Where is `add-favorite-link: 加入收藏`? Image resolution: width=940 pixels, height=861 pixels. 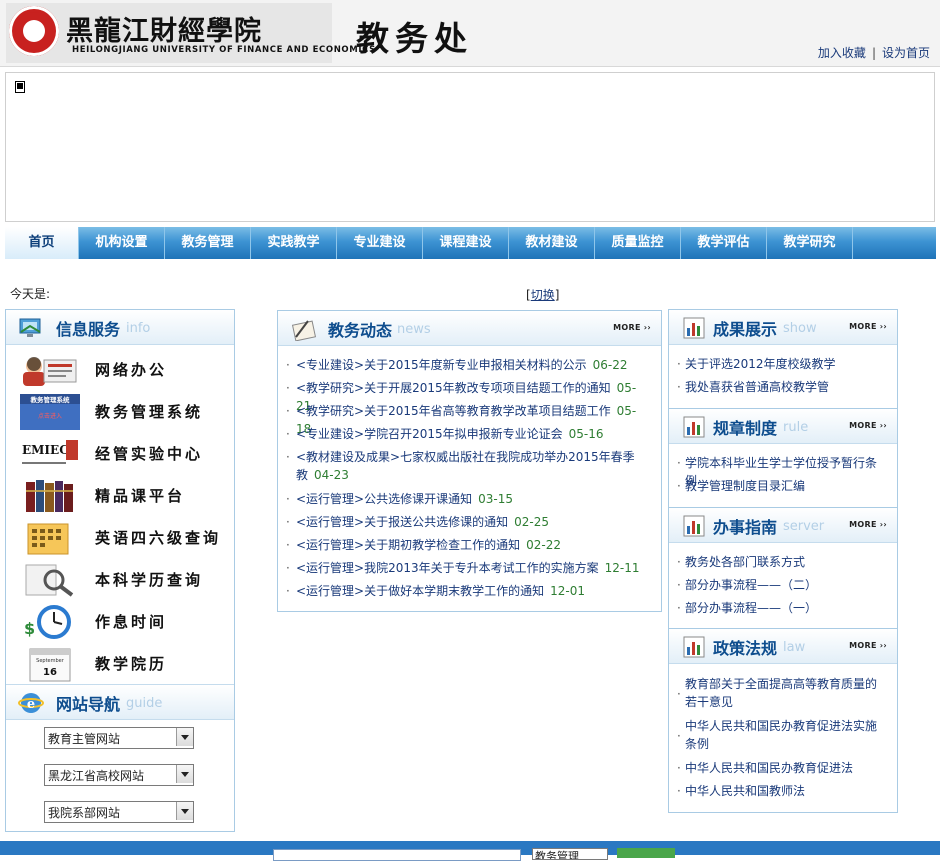
add-favorite-link: 加入收藏 is located at coordinates (842, 53).